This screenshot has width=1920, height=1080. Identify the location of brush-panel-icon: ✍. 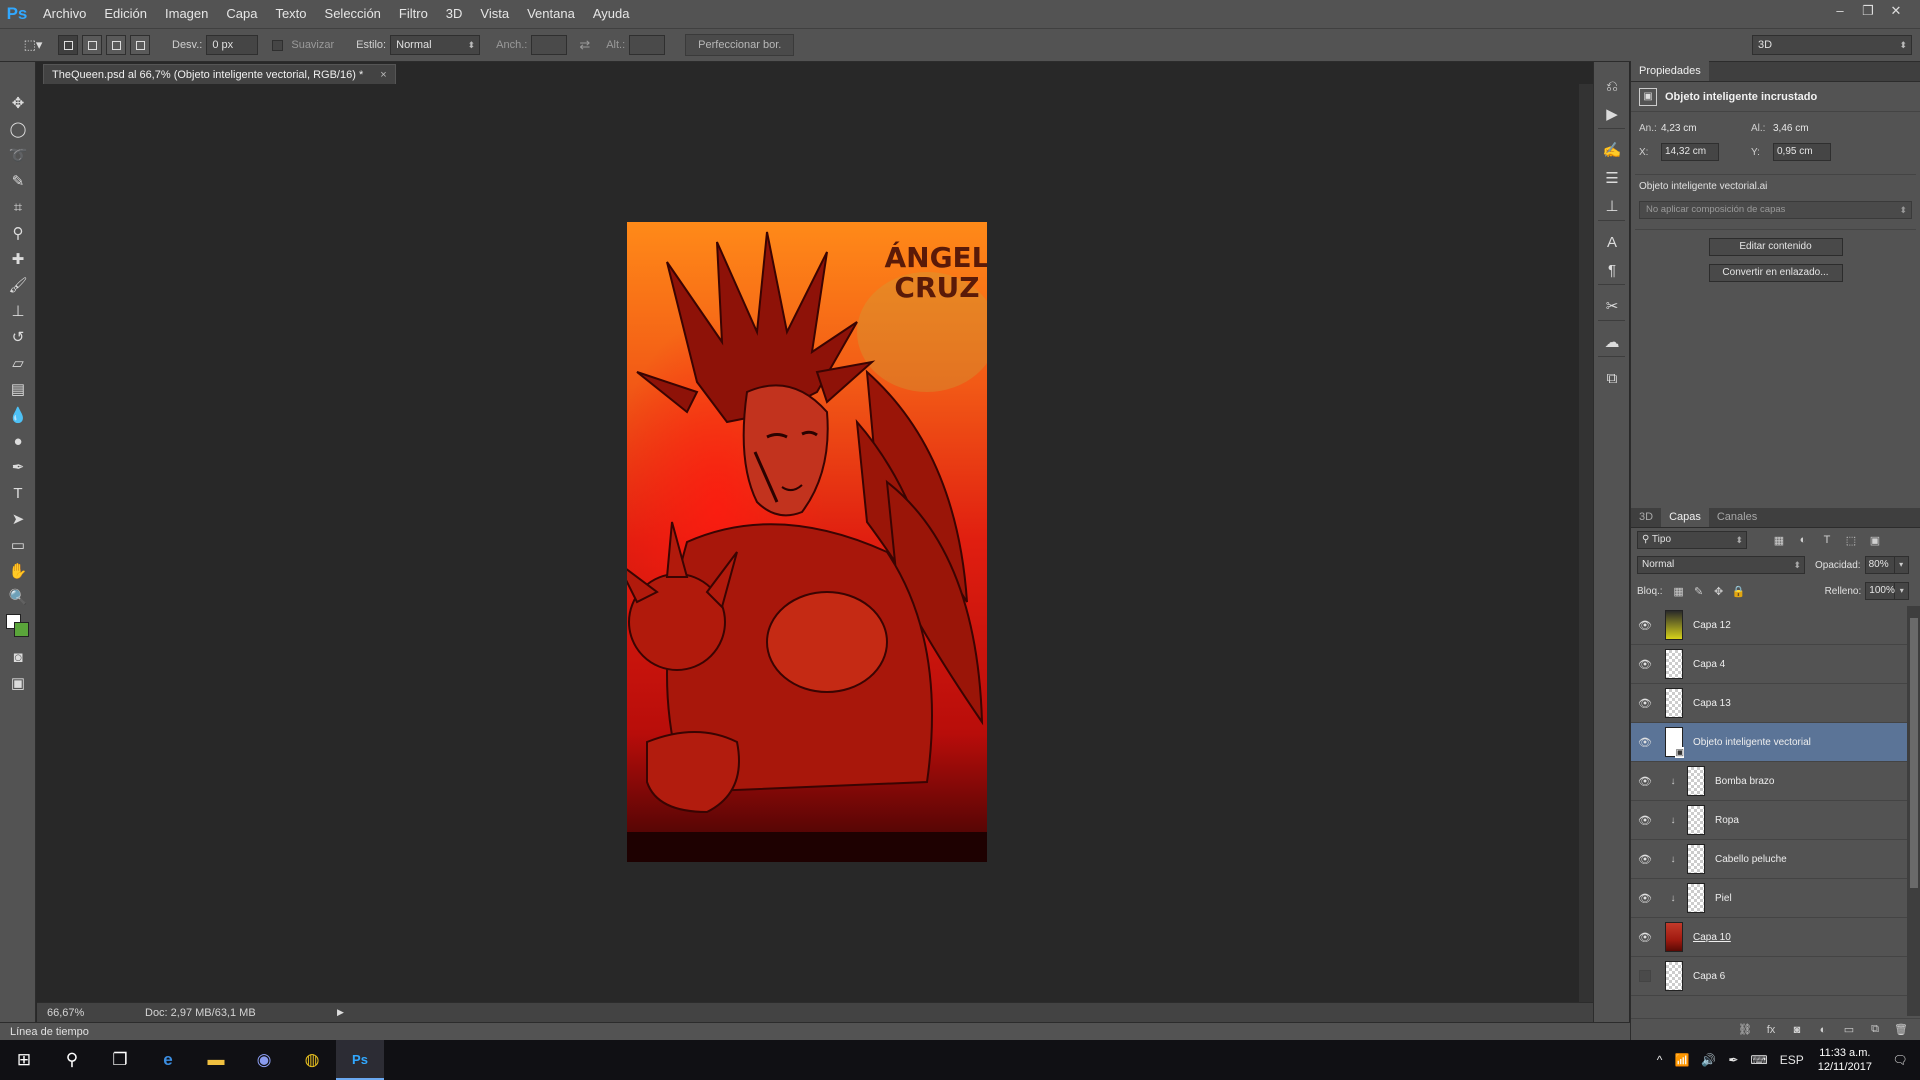
(1612, 150).